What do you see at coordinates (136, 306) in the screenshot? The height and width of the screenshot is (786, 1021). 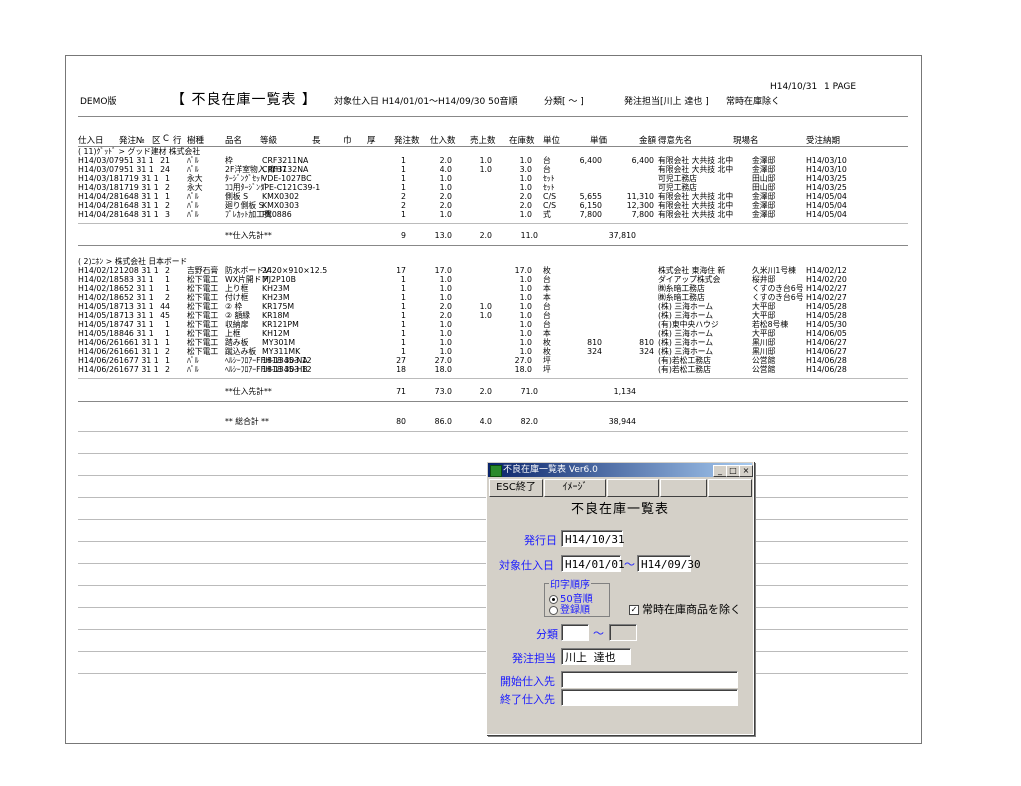 I see `cell-no: 713 31 1` at bounding box center [136, 306].